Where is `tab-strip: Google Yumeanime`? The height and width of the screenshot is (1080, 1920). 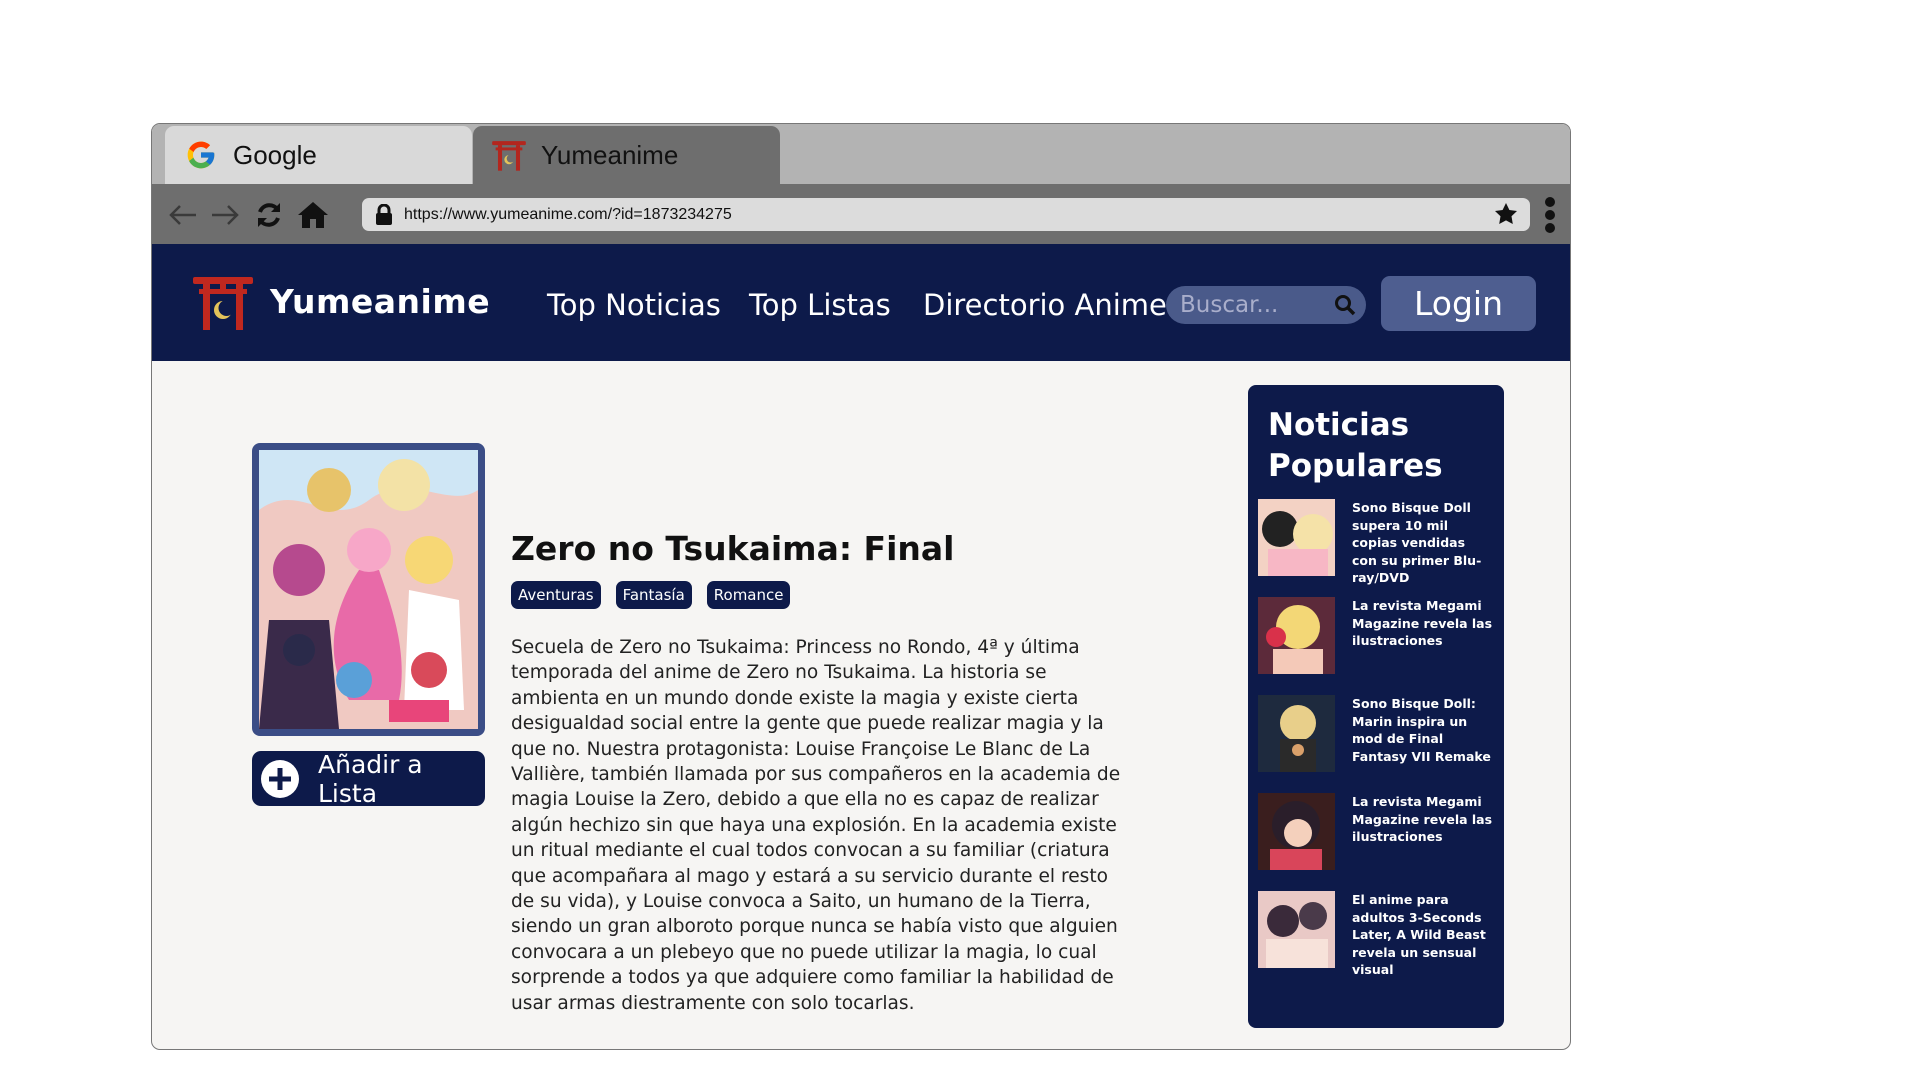 tab-strip: Google Yumeanime is located at coordinates (861, 154).